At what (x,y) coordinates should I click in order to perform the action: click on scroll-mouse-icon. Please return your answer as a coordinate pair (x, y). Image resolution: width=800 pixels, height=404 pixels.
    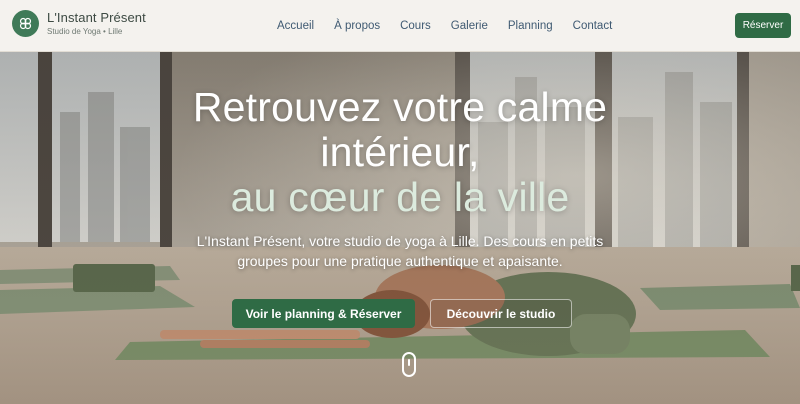
    Looking at the image, I should click on (409, 364).